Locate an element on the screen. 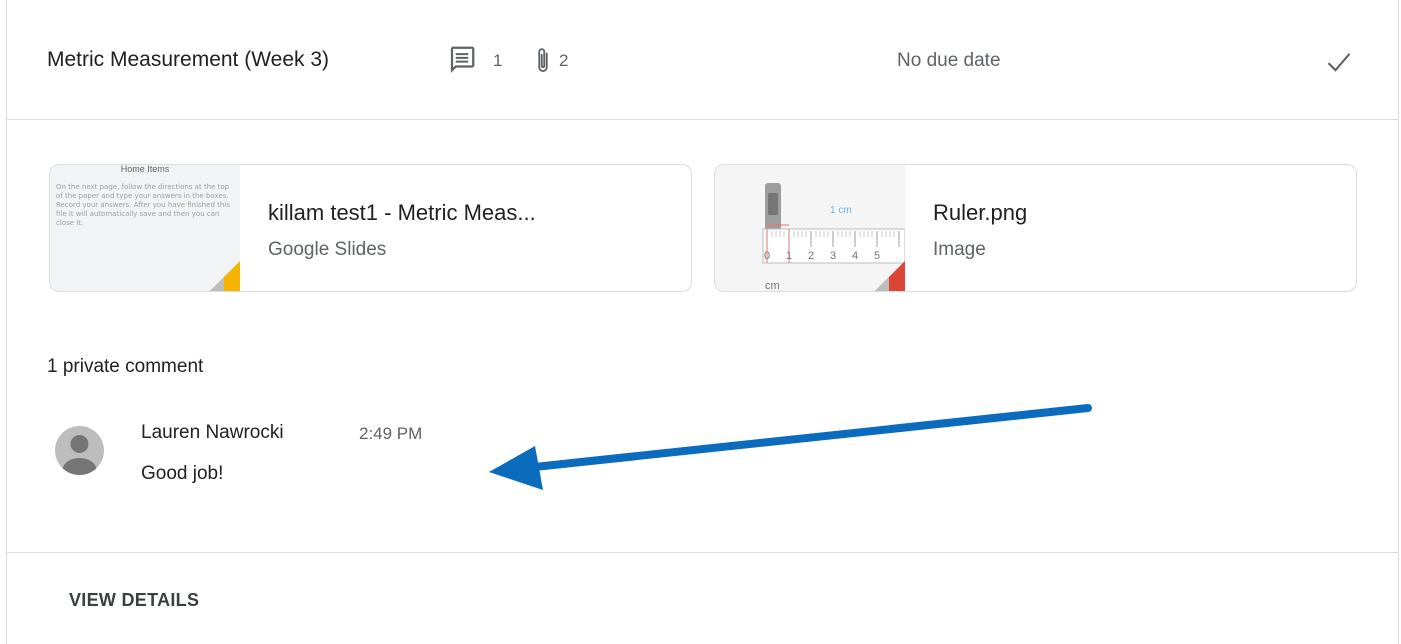 This screenshot has height=644, width=1401. comment-icon is located at coordinates (462, 59).